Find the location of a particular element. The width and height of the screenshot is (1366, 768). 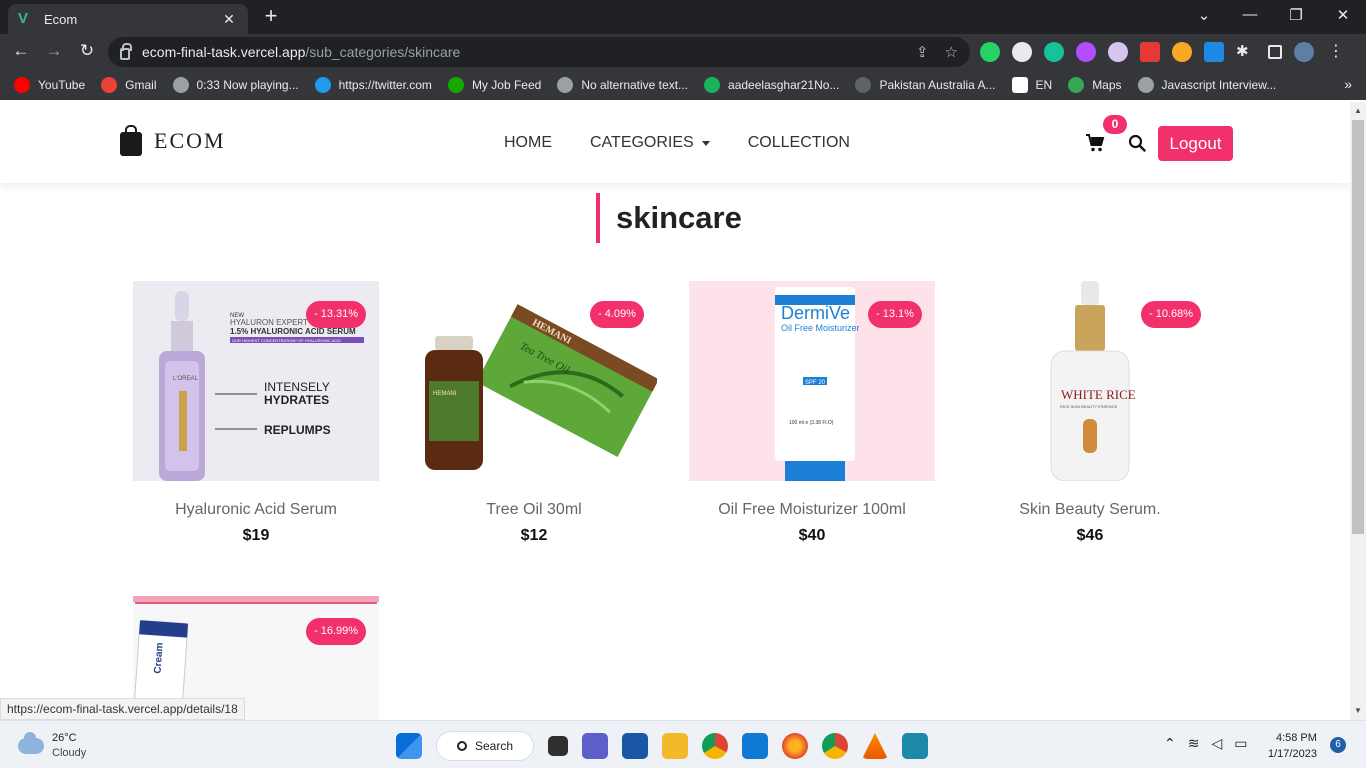

whatsapp-extension-icon is located at coordinates (990, 52).